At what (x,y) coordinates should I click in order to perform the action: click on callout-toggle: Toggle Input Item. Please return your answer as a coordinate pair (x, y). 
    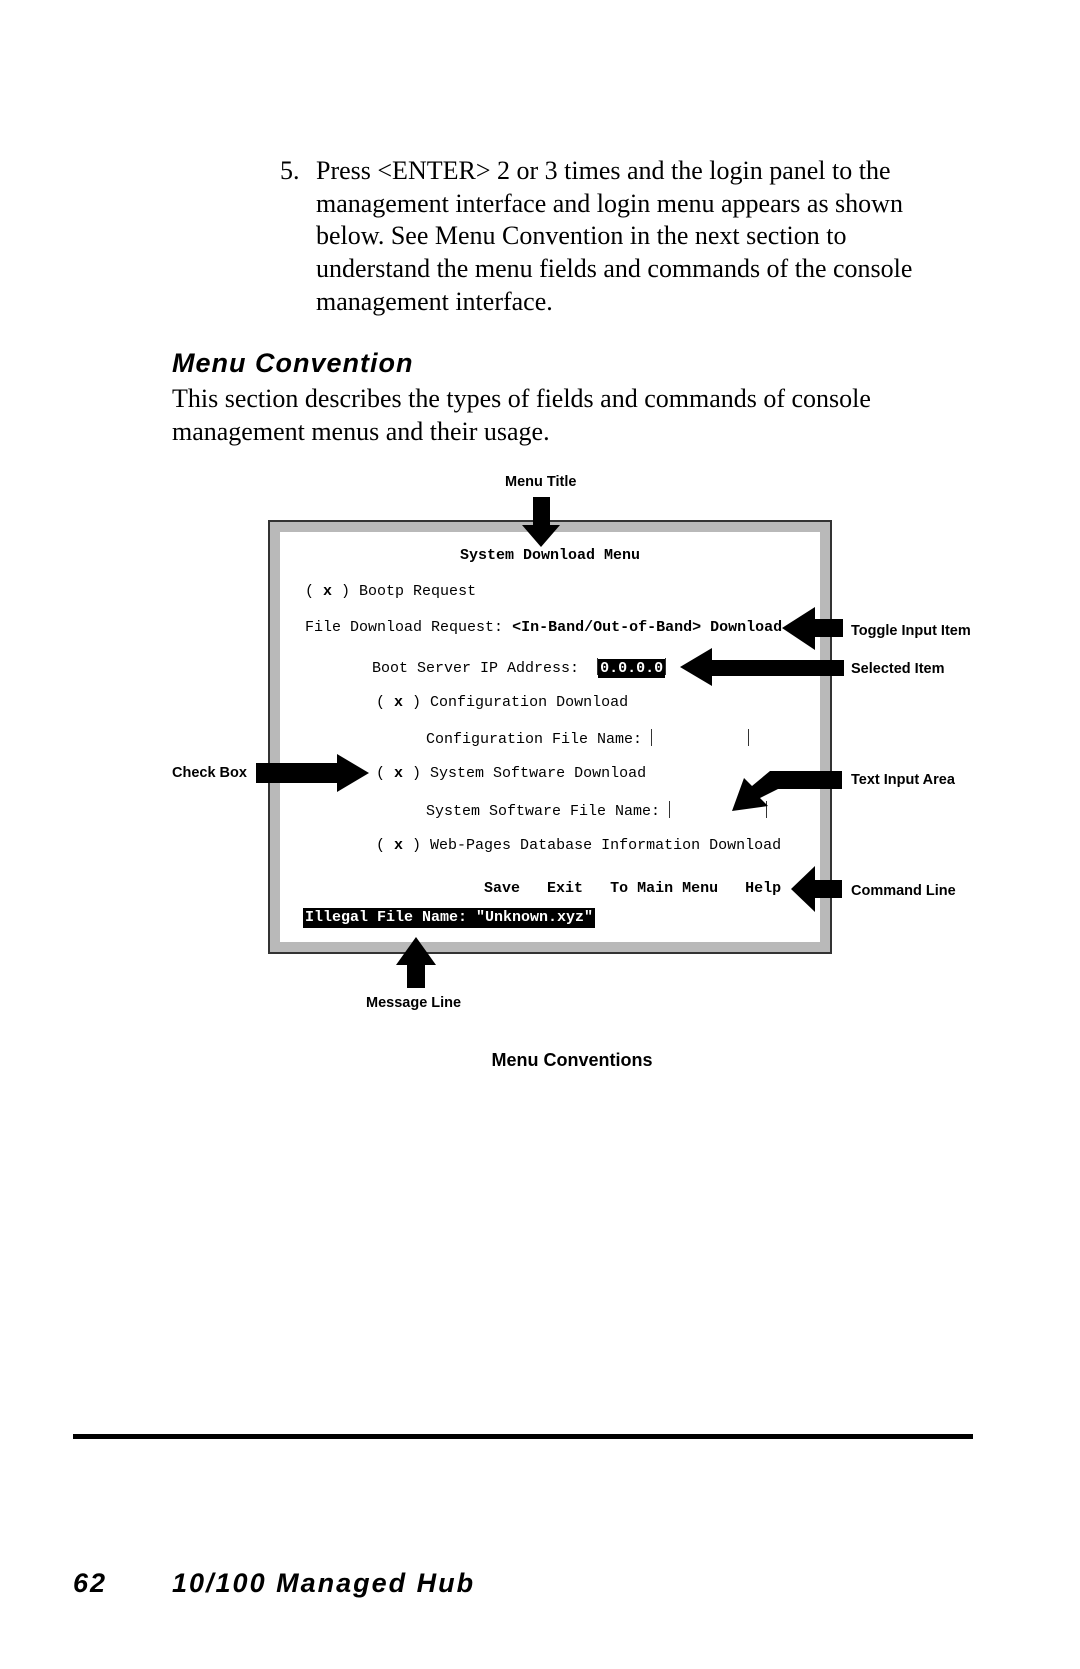
    Looking at the image, I should click on (911, 631).